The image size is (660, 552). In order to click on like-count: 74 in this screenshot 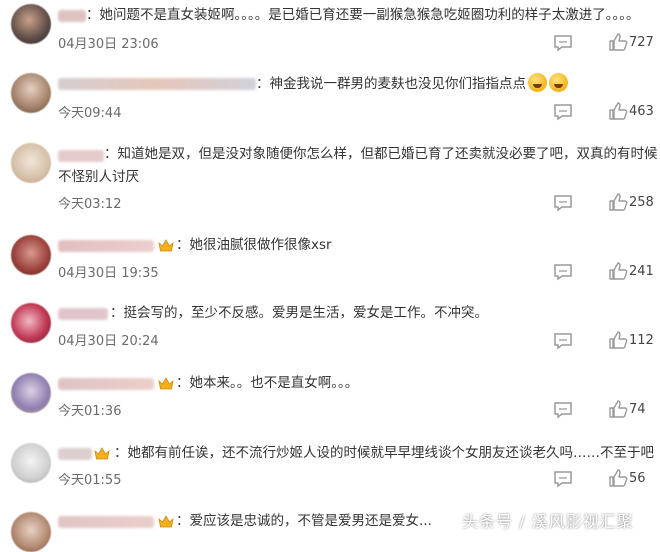, I will do `click(637, 409)`.